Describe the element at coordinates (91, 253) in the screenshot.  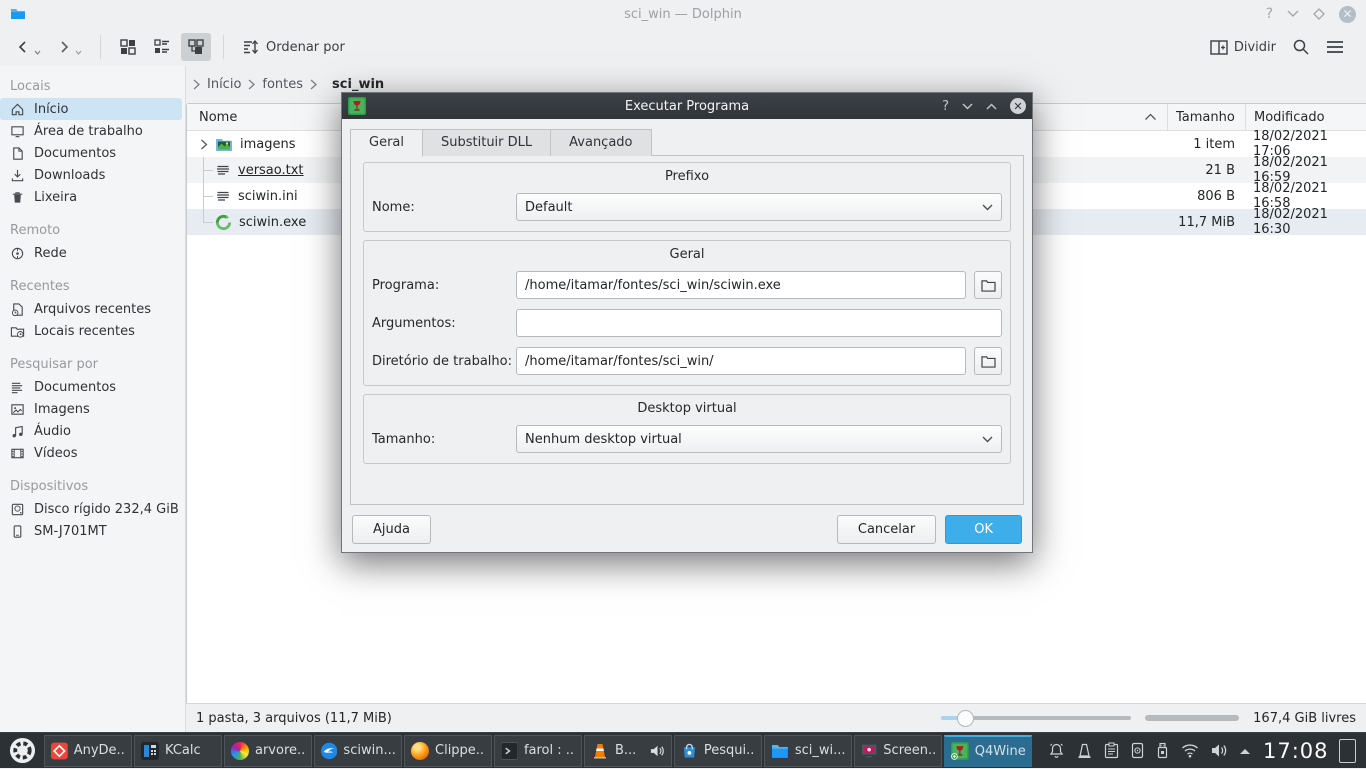
I see `sidebar-item-rede: Rede` at that location.